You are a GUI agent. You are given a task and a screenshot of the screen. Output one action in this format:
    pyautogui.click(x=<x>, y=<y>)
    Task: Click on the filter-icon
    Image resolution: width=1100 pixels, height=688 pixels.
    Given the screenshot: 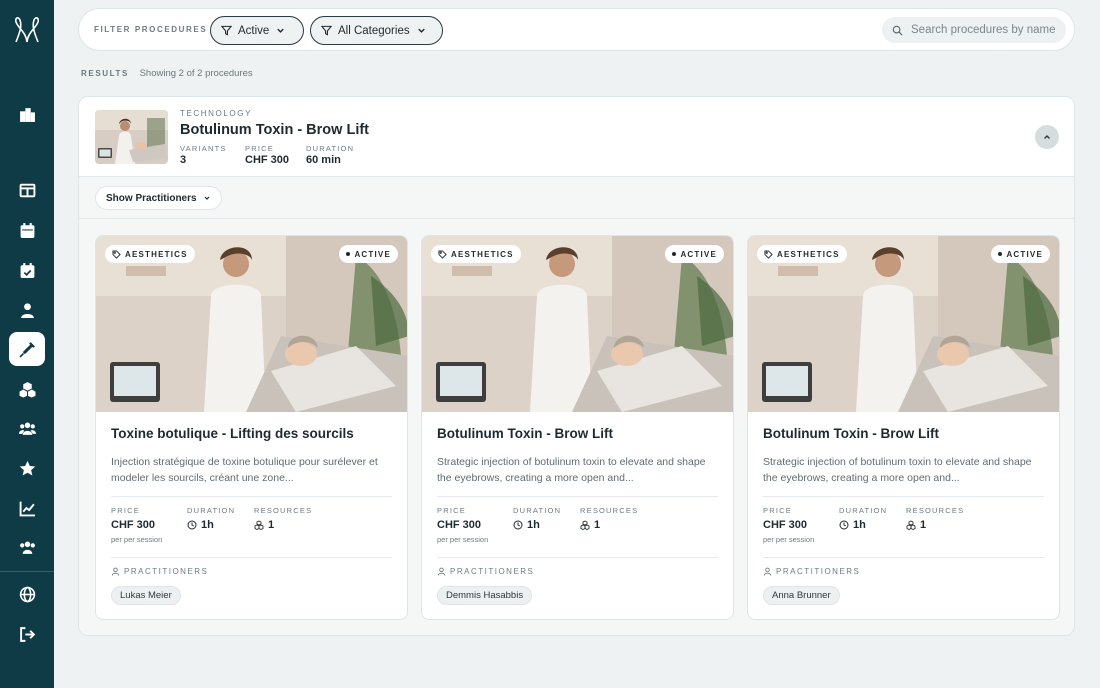 What is the action you would take?
    pyautogui.click(x=226, y=30)
    